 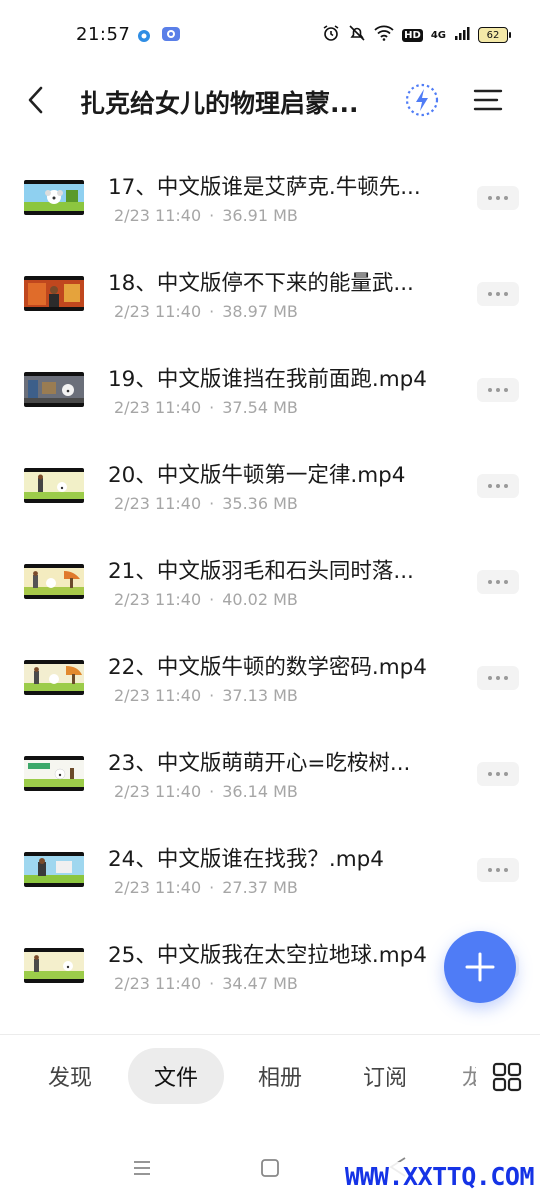 I want to click on system-navigation-bar: WWW.XXTTQ.COM, so click(x=270, y=1170).